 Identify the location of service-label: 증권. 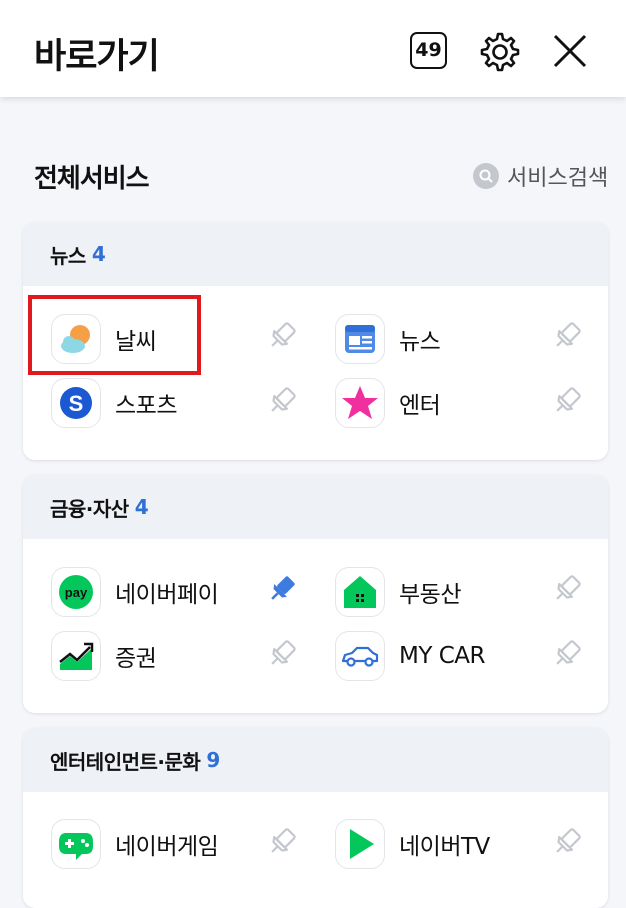
(136, 659).